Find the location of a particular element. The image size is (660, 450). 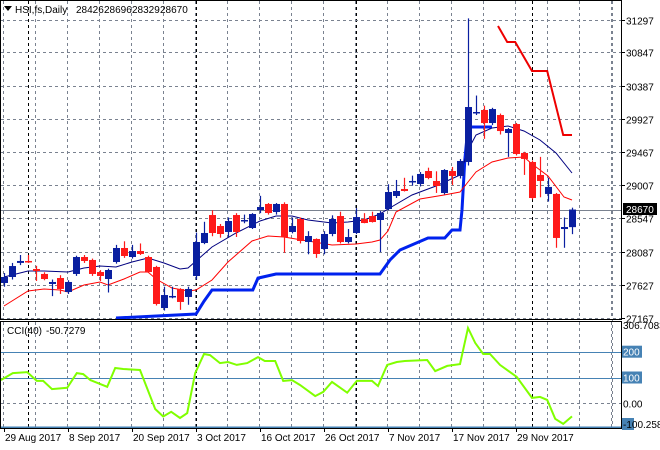

cci-axis-label: 200 is located at coordinates (631, 353).